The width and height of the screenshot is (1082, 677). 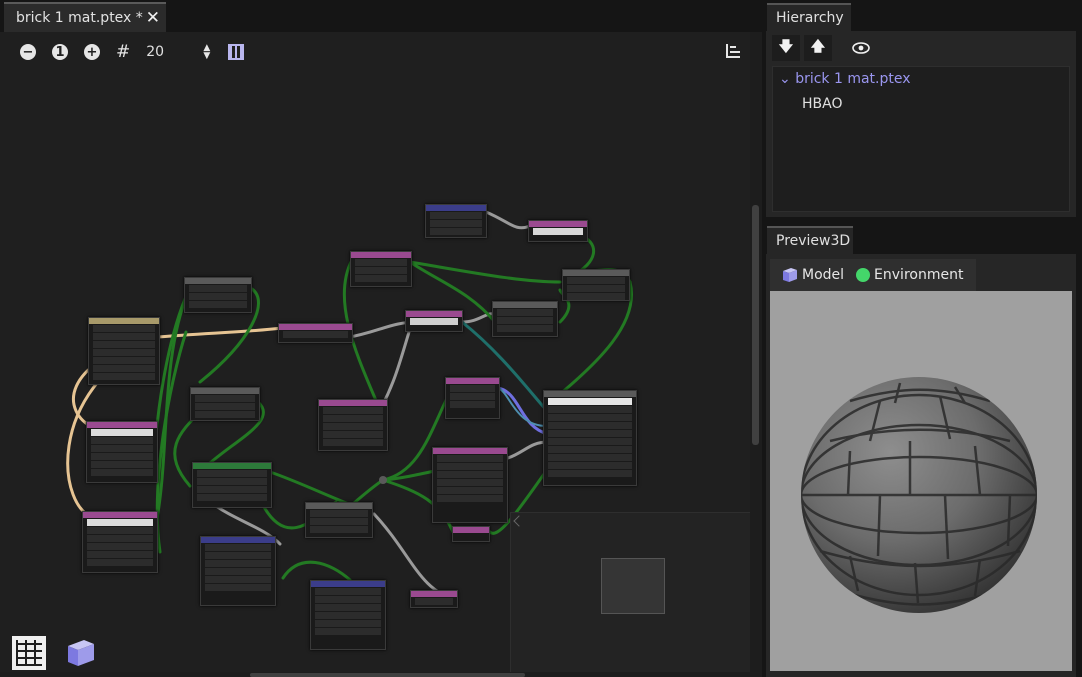 What do you see at coordinates (733, 51) in the screenshot?
I see `align-icon` at bounding box center [733, 51].